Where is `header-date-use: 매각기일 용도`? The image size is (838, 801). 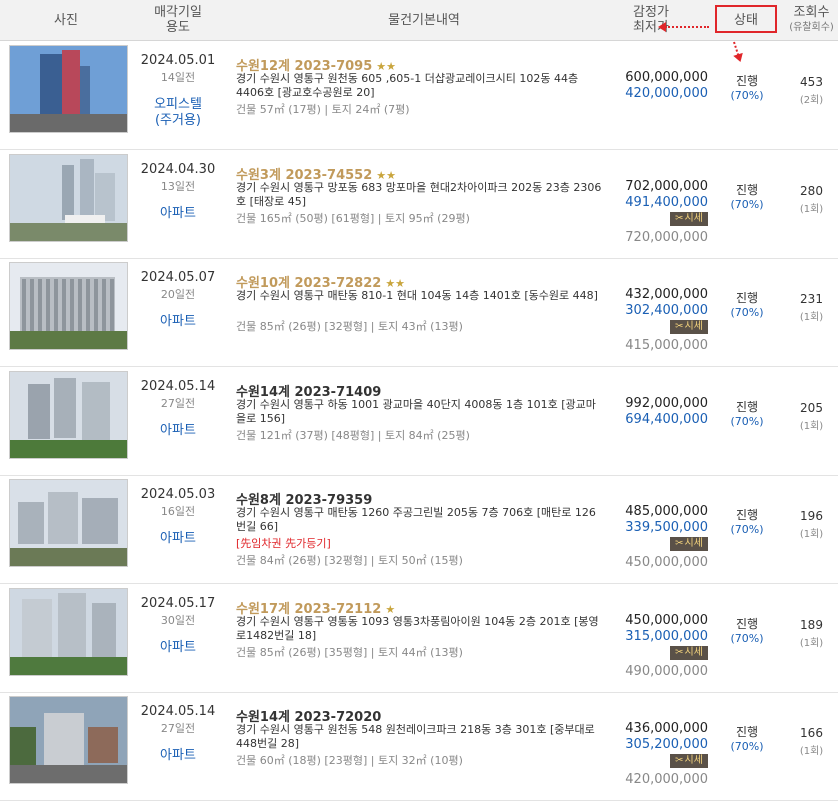
header-date-use: 매각기일 용도 is located at coordinates (178, 20).